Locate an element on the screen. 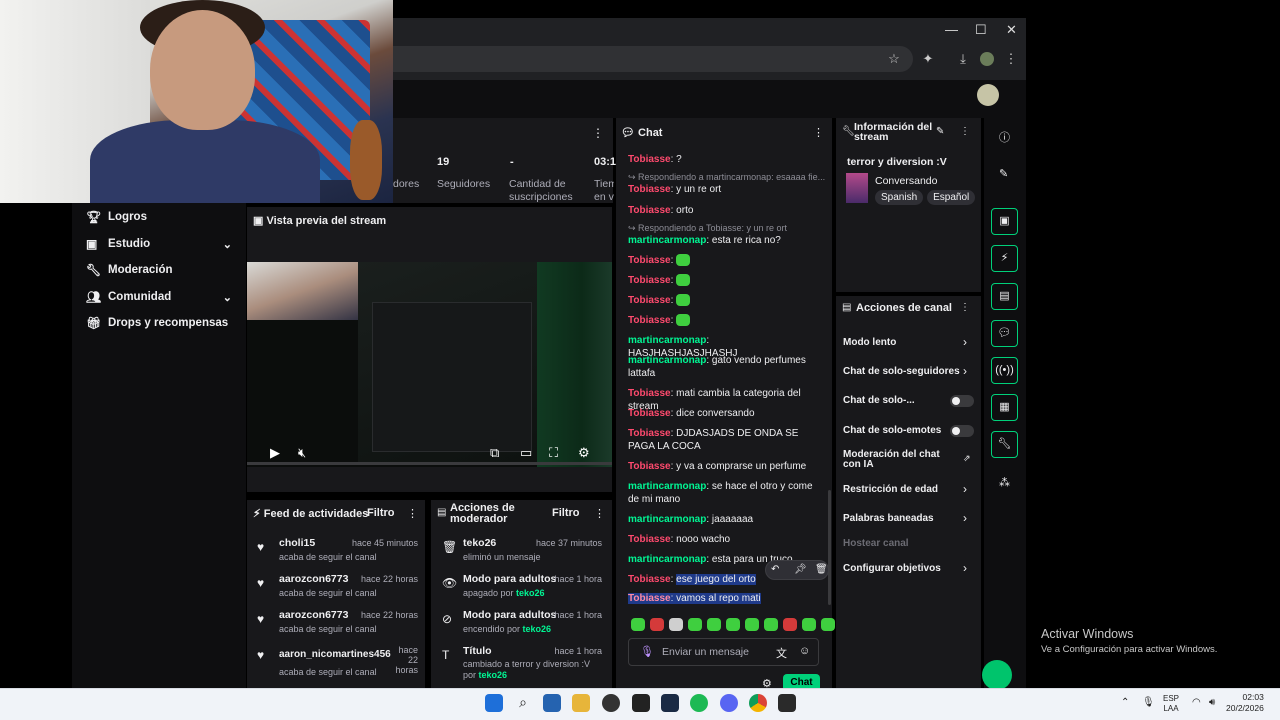 This screenshot has width=1280, height=720. chat-message: Tobiasse: nooo wacho is located at coordinates (724, 539).